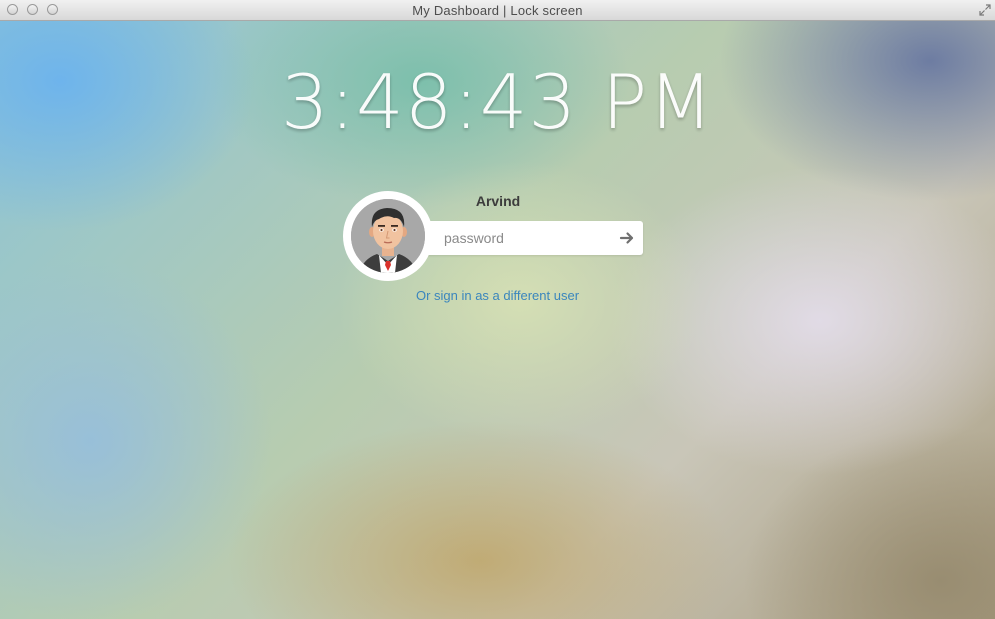 The height and width of the screenshot is (619, 995). What do you see at coordinates (627, 238) in the screenshot?
I see `arrow-right-icon` at bounding box center [627, 238].